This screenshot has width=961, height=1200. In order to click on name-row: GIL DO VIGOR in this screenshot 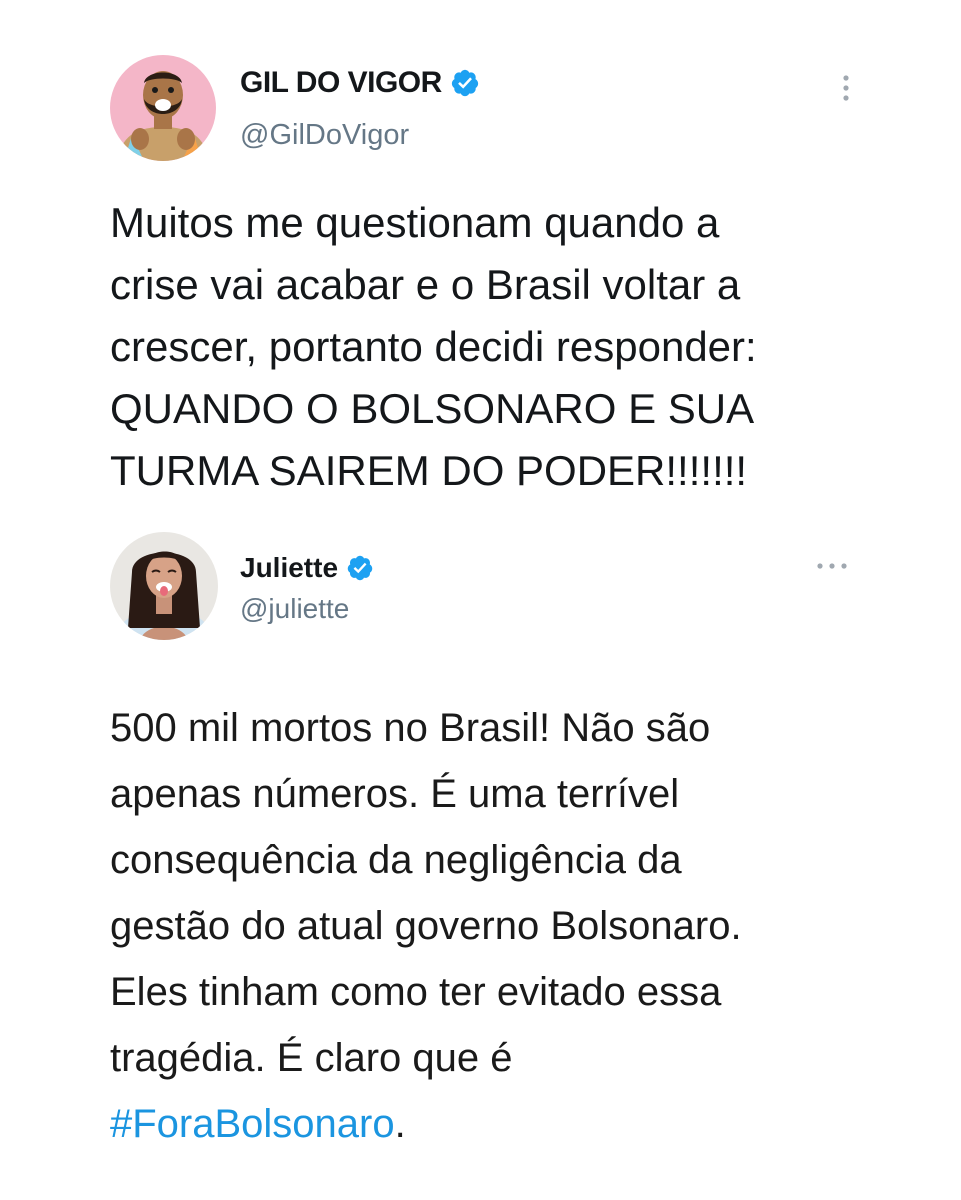, I will do `click(360, 83)`.